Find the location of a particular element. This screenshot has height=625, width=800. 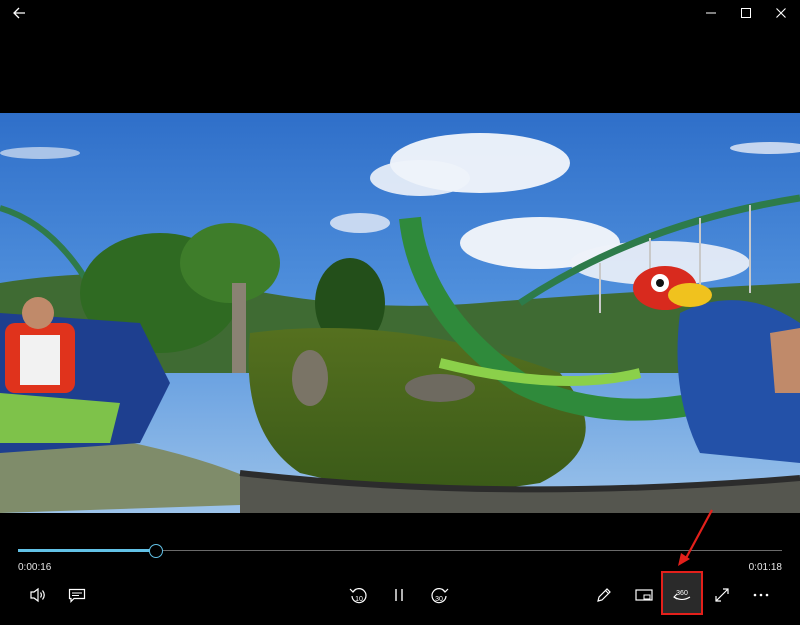

edit-button is located at coordinates (604, 595).